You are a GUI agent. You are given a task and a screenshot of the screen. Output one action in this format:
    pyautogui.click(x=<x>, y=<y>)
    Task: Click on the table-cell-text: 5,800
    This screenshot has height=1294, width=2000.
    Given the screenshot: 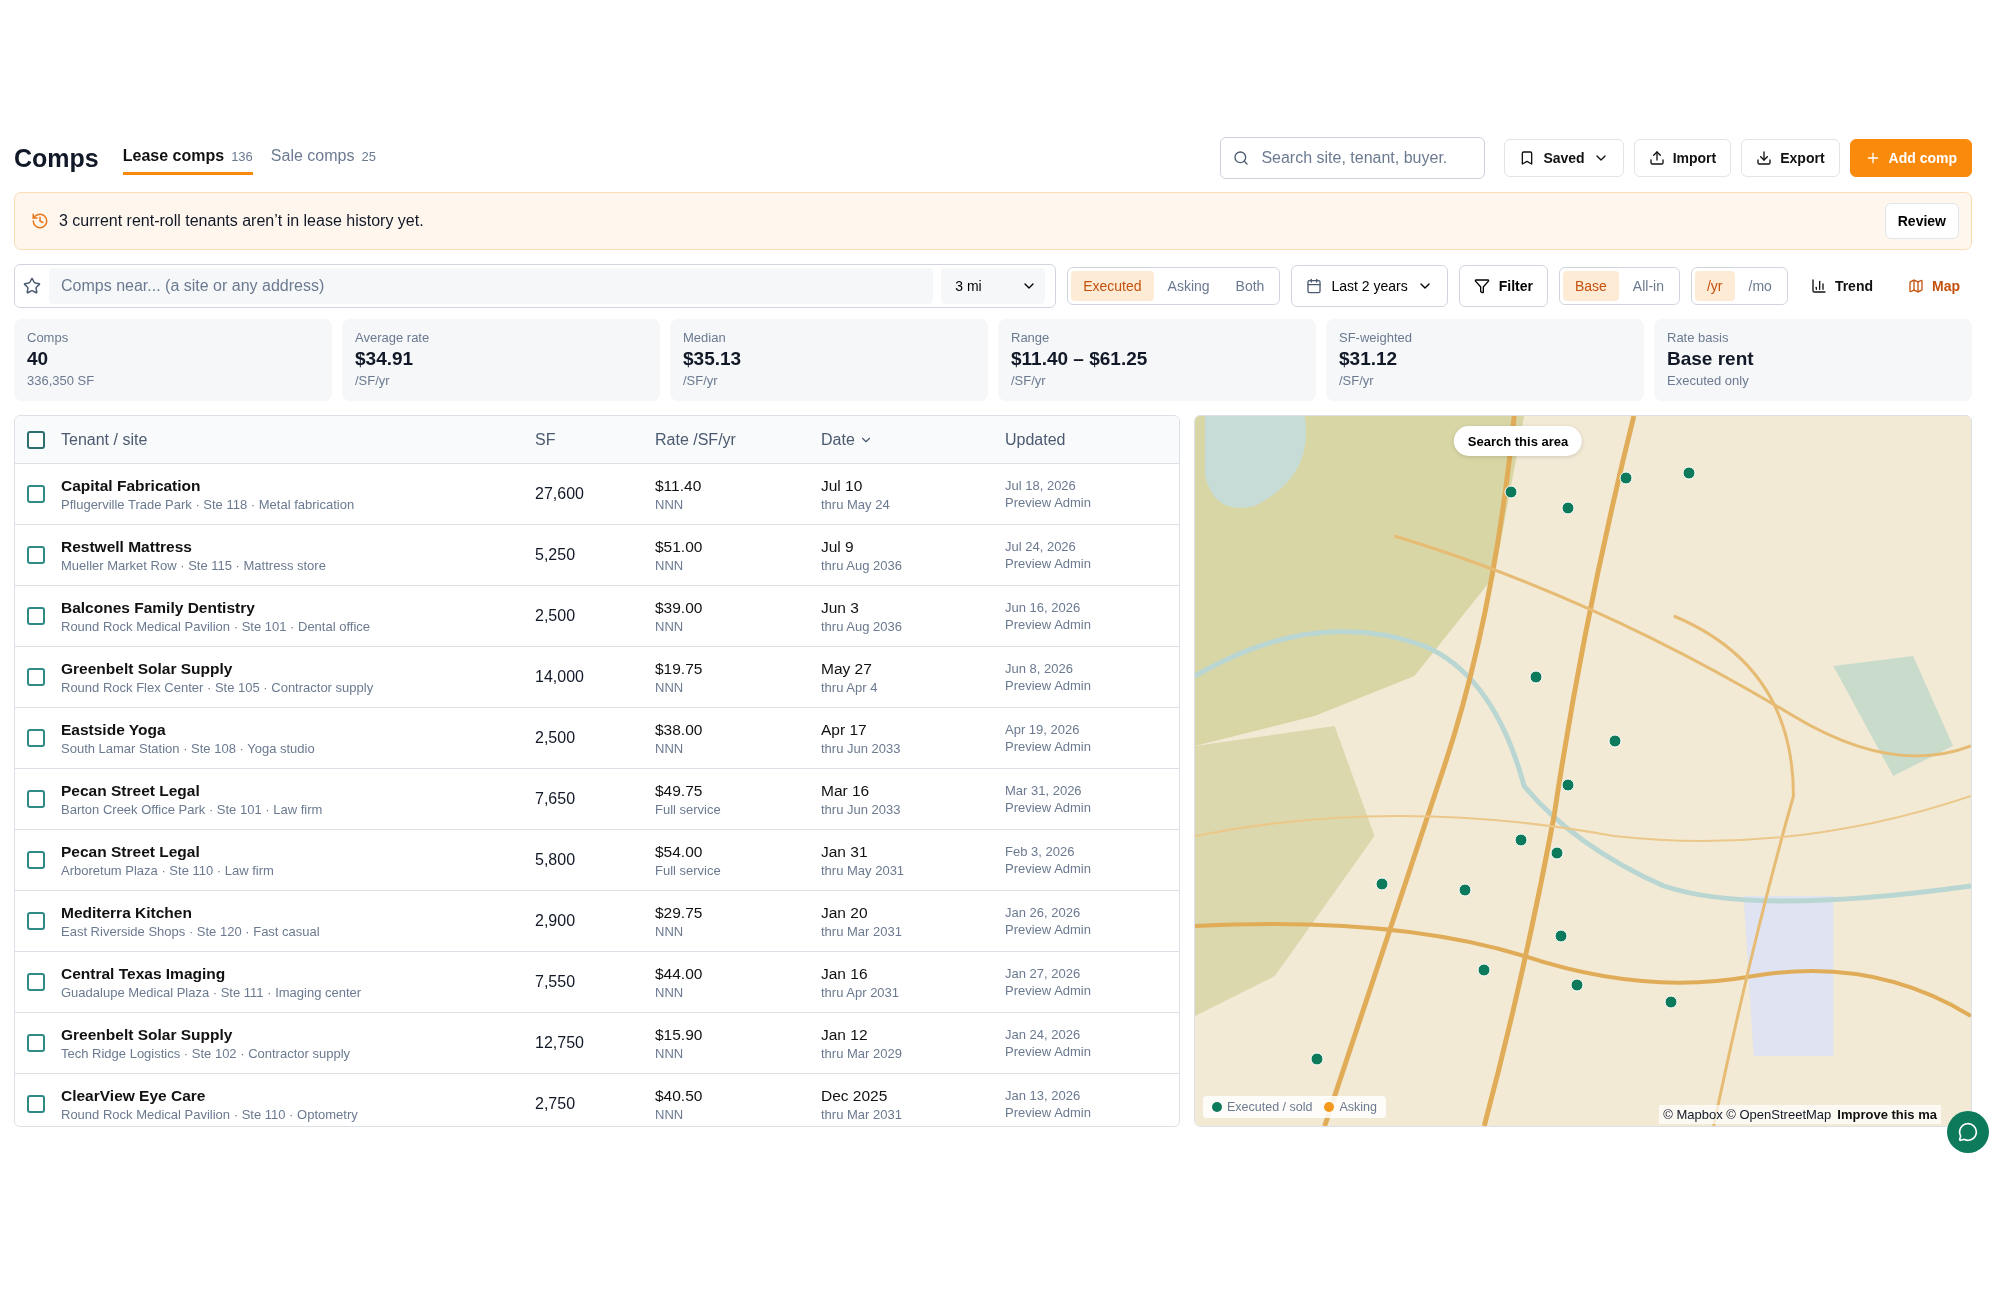 What is the action you would take?
    pyautogui.click(x=556, y=860)
    